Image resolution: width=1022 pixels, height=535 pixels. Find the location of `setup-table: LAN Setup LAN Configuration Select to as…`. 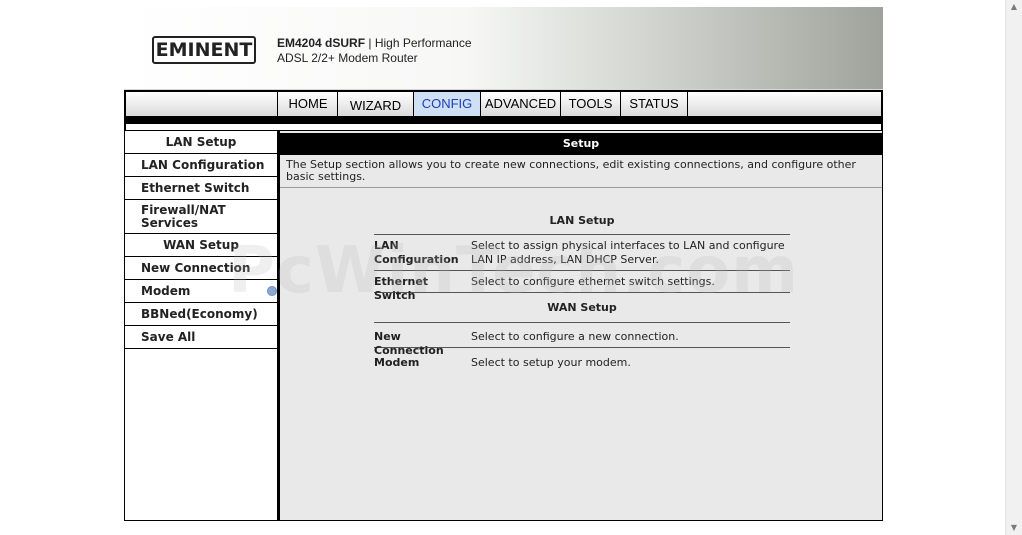

setup-table: LAN Setup LAN Configuration Select to as… is located at coordinates (582, 290).